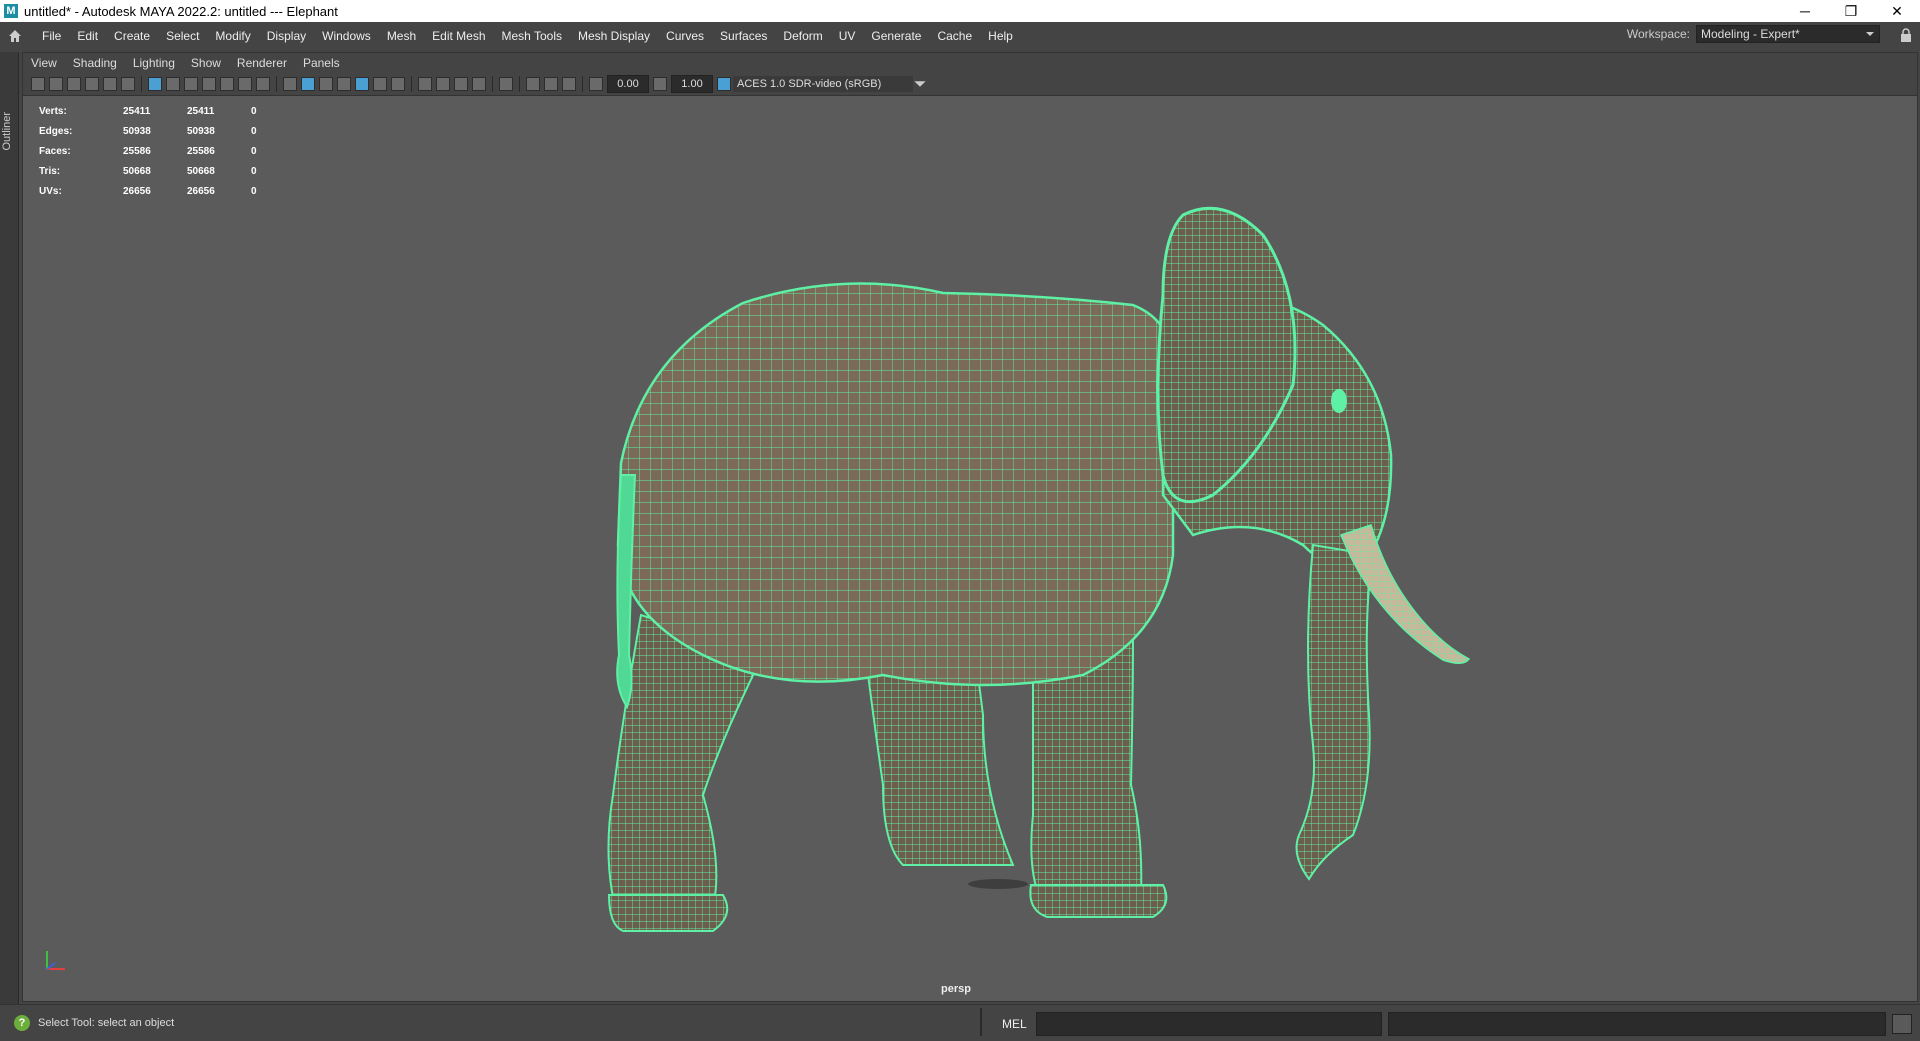 Image resolution: width=1920 pixels, height=1041 pixels. I want to click on panel-toolbar: 0.00 1.00 ACES 1.0 SDR-video (sRGB), so click(970, 84).